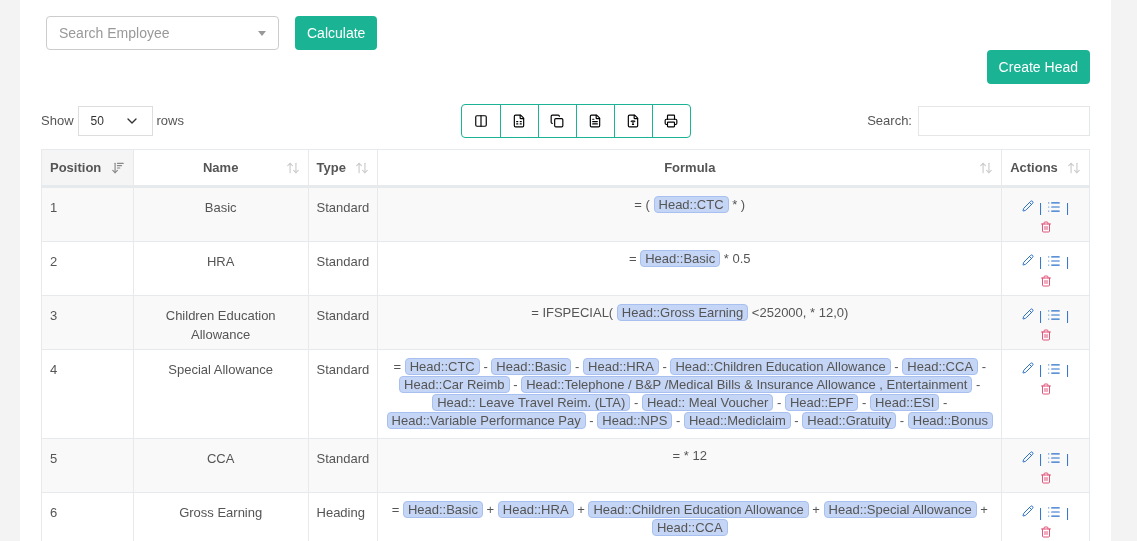 The width and height of the screenshot is (1137, 541). I want to click on table-cell: 1, so click(54, 207).